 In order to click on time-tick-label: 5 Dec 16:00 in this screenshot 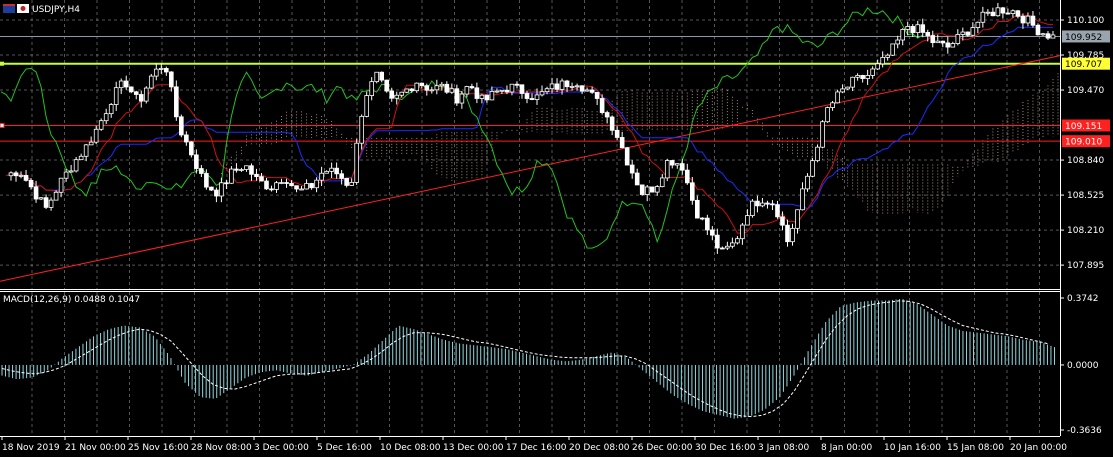, I will do `click(344, 448)`.